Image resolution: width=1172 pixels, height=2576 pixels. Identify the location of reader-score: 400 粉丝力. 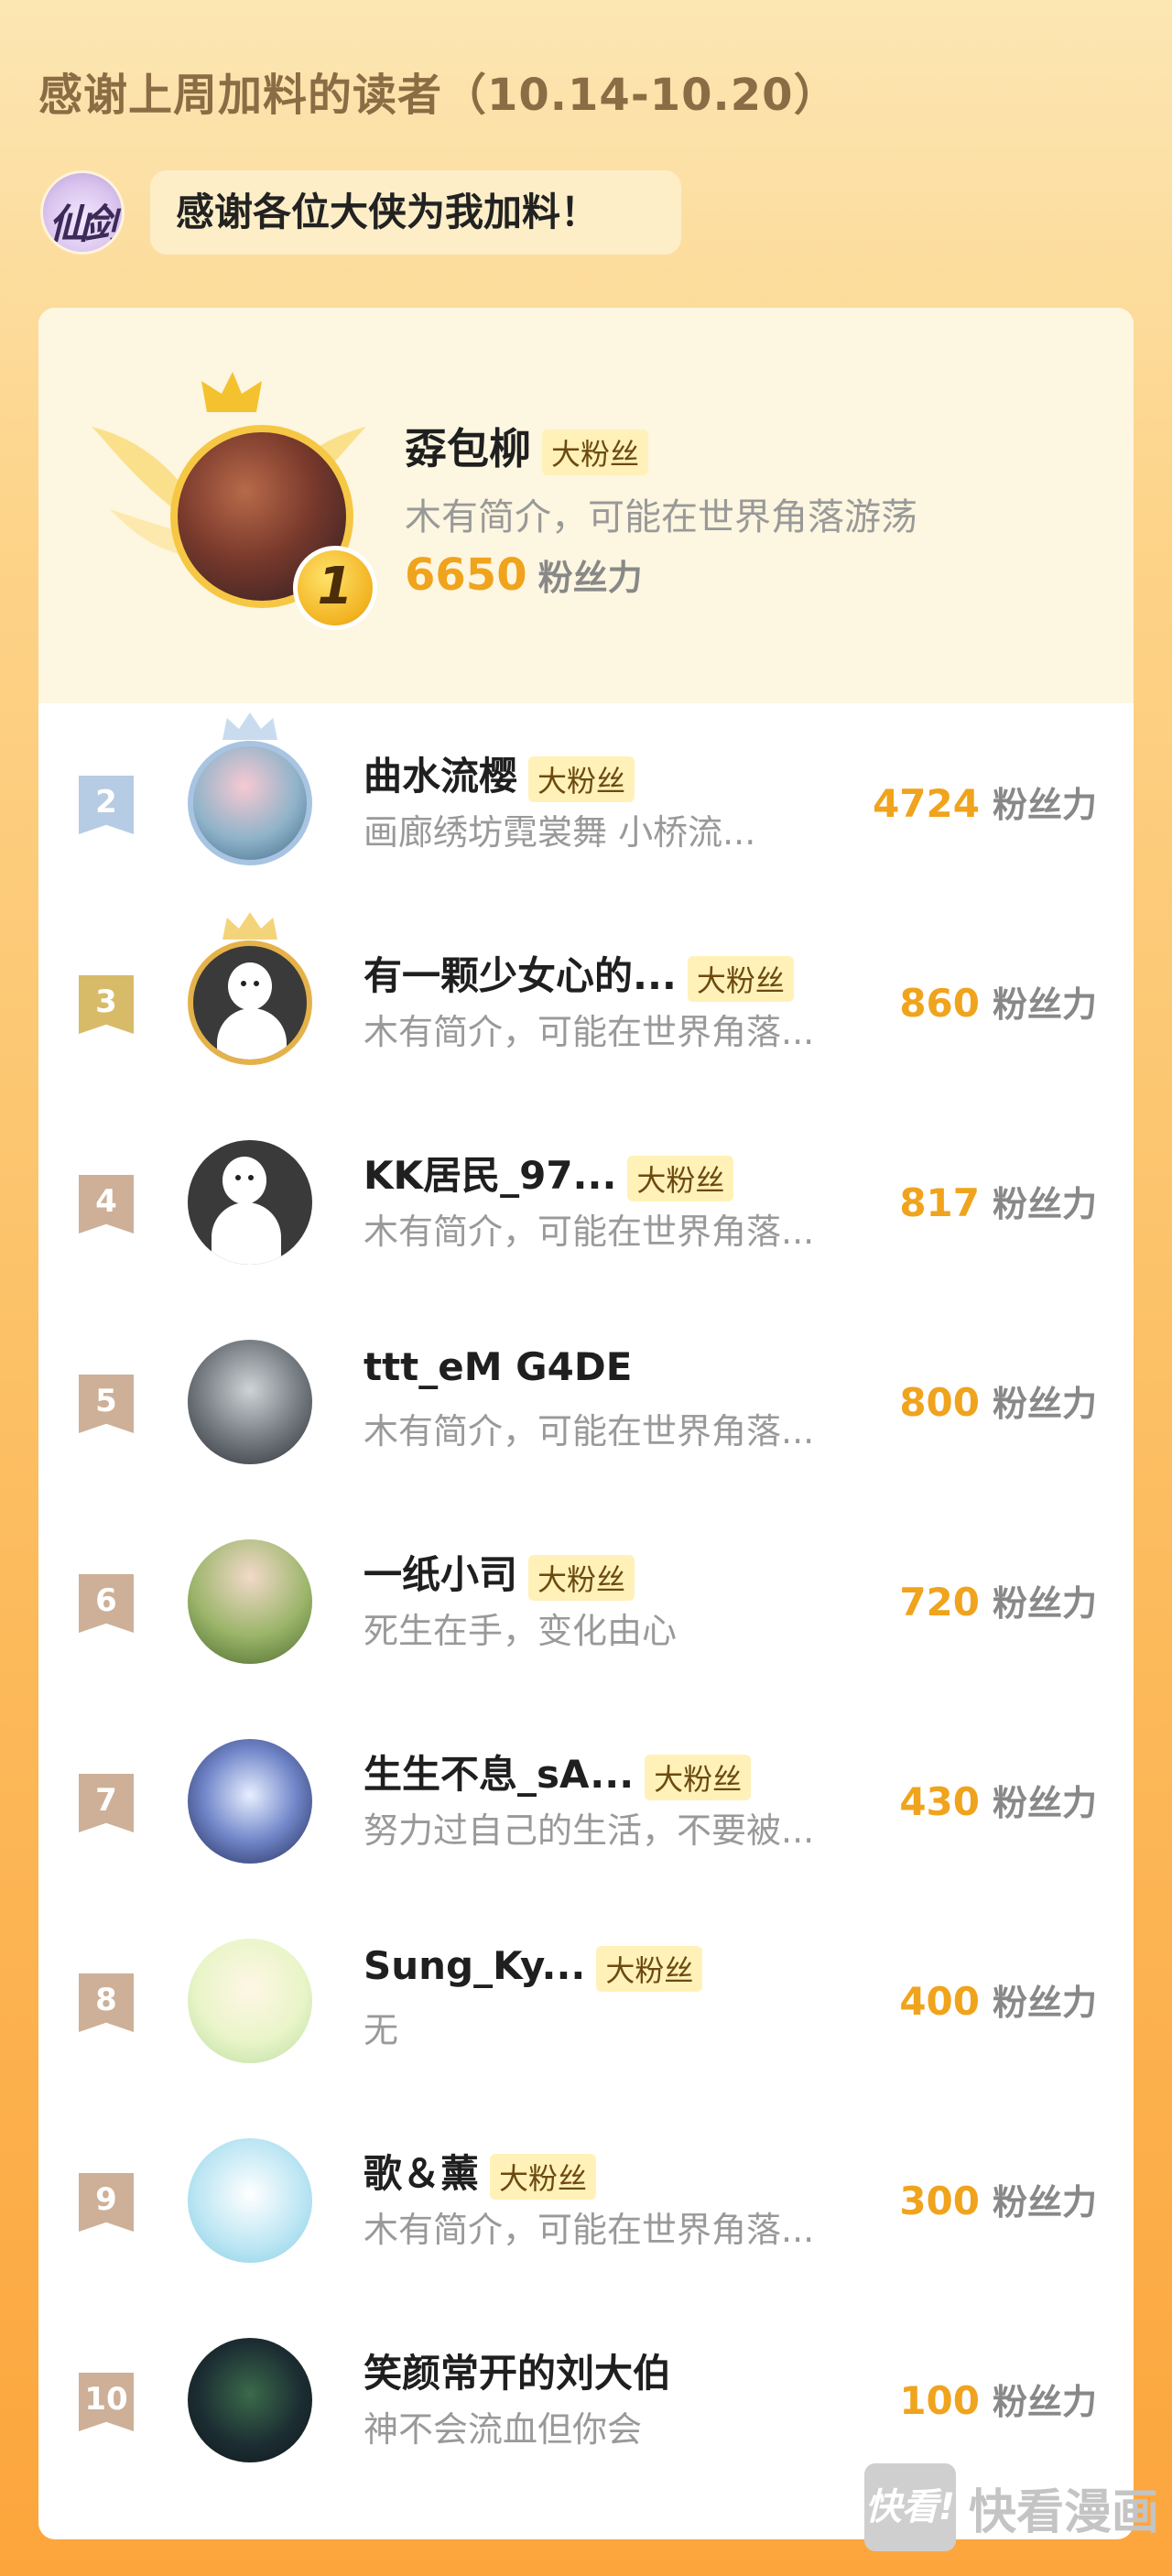
(998, 1999).